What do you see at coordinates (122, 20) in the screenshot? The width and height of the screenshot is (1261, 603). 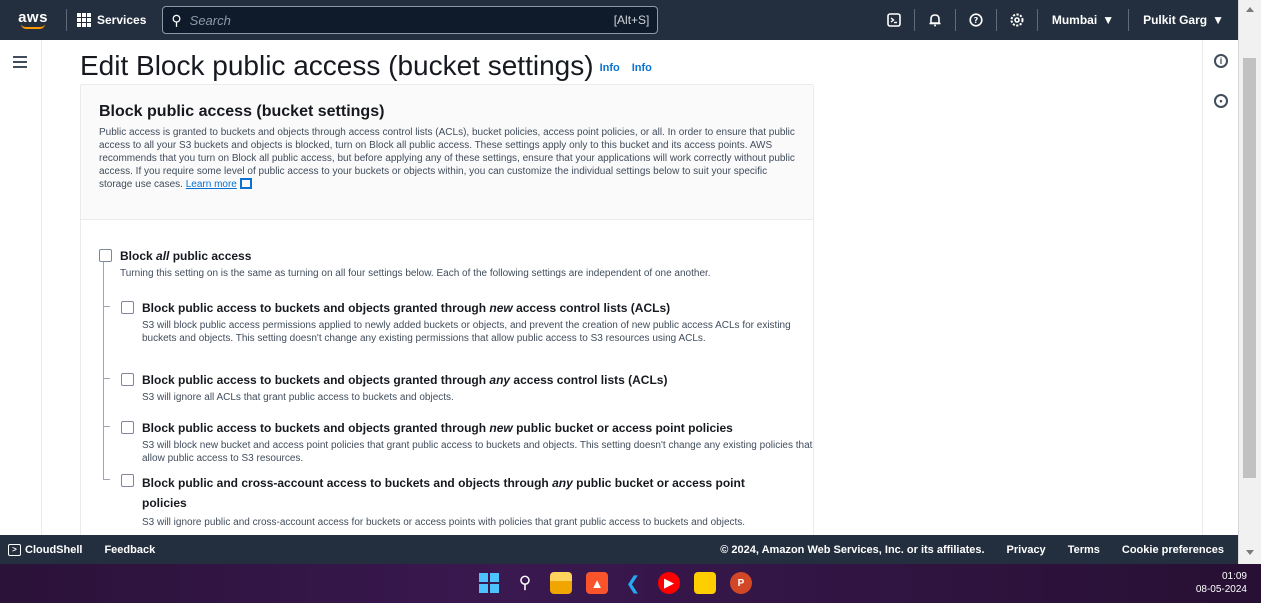 I see `services-label: Services` at bounding box center [122, 20].